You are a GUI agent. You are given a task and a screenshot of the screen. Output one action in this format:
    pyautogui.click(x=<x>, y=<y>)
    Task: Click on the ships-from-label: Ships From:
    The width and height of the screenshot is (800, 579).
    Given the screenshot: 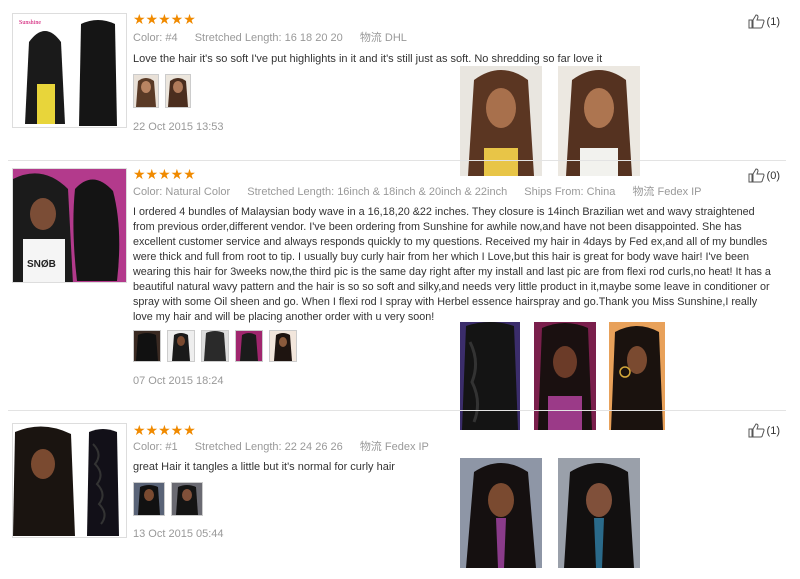 What is the action you would take?
    pyautogui.click(x=554, y=192)
    